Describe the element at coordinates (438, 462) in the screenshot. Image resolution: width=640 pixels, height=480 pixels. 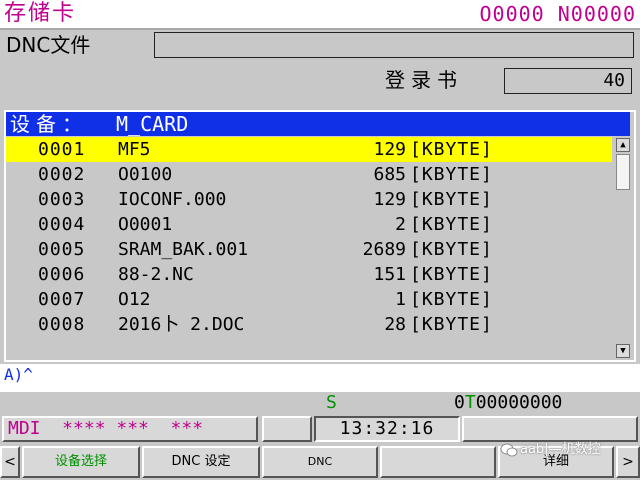
I see `softkey-blank` at that location.